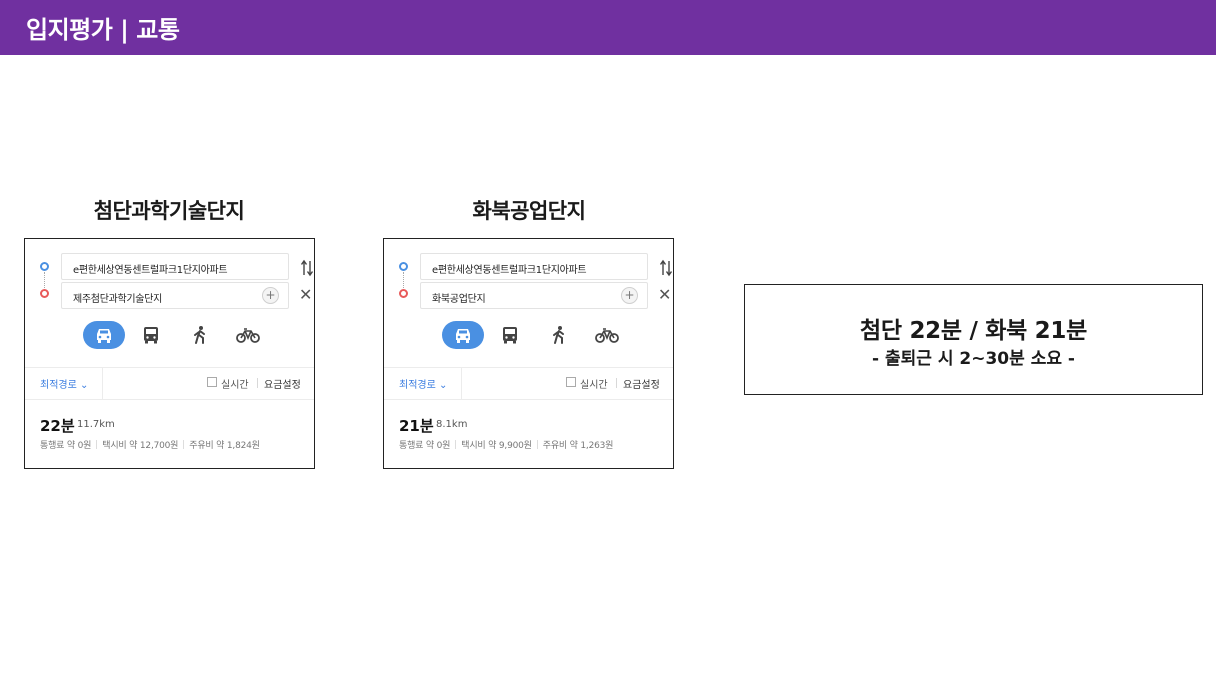 The width and height of the screenshot is (1216, 684). I want to click on section-heading-hwabuk: 화북공업단지, so click(529, 211).